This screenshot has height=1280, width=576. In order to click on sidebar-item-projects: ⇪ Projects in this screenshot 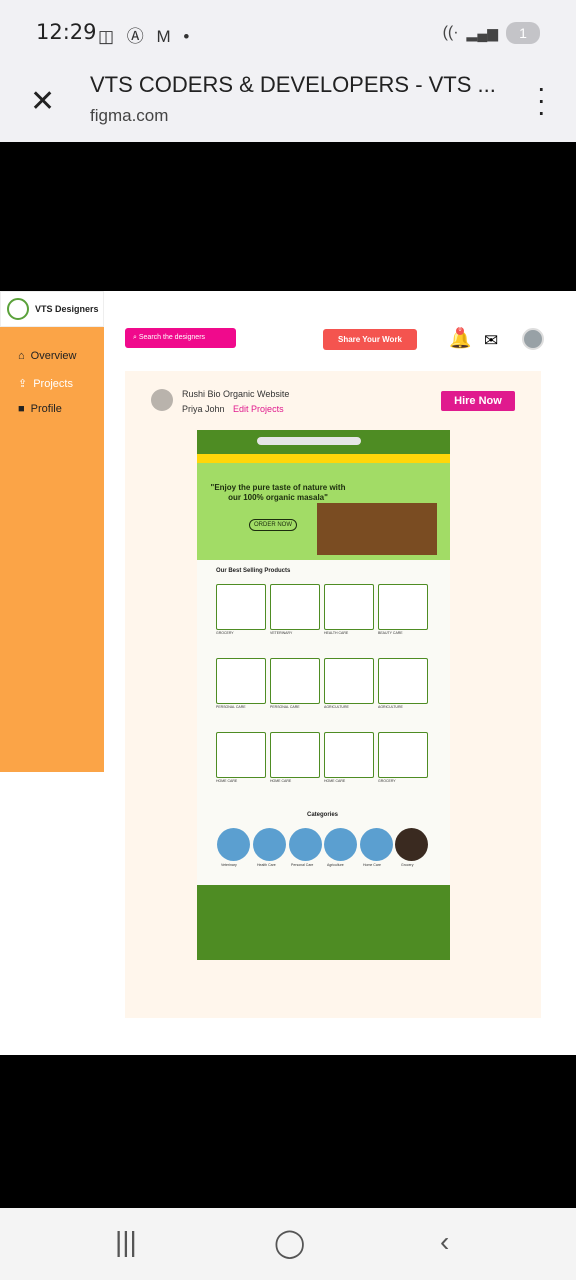, I will do `click(45, 384)`.